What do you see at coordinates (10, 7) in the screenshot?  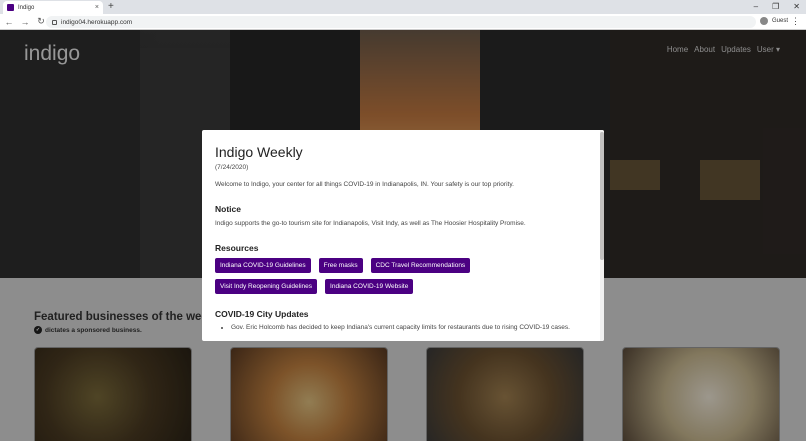 I see `favicon-icon` at bounding box center [10, 7].